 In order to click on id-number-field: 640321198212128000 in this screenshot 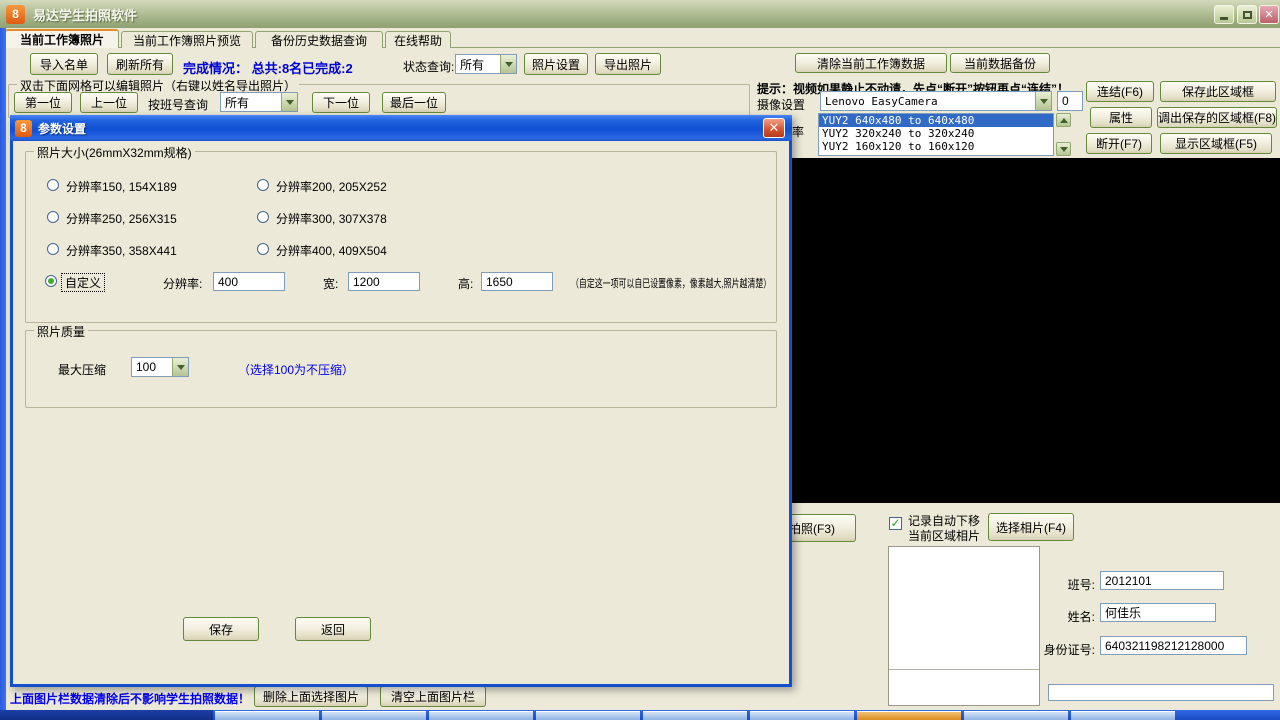, I will do `click(1173, 645)`.